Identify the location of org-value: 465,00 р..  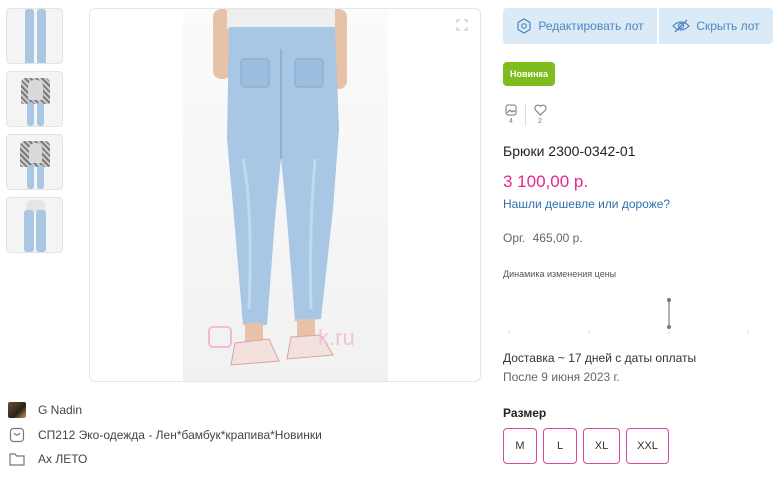
(557, 238).